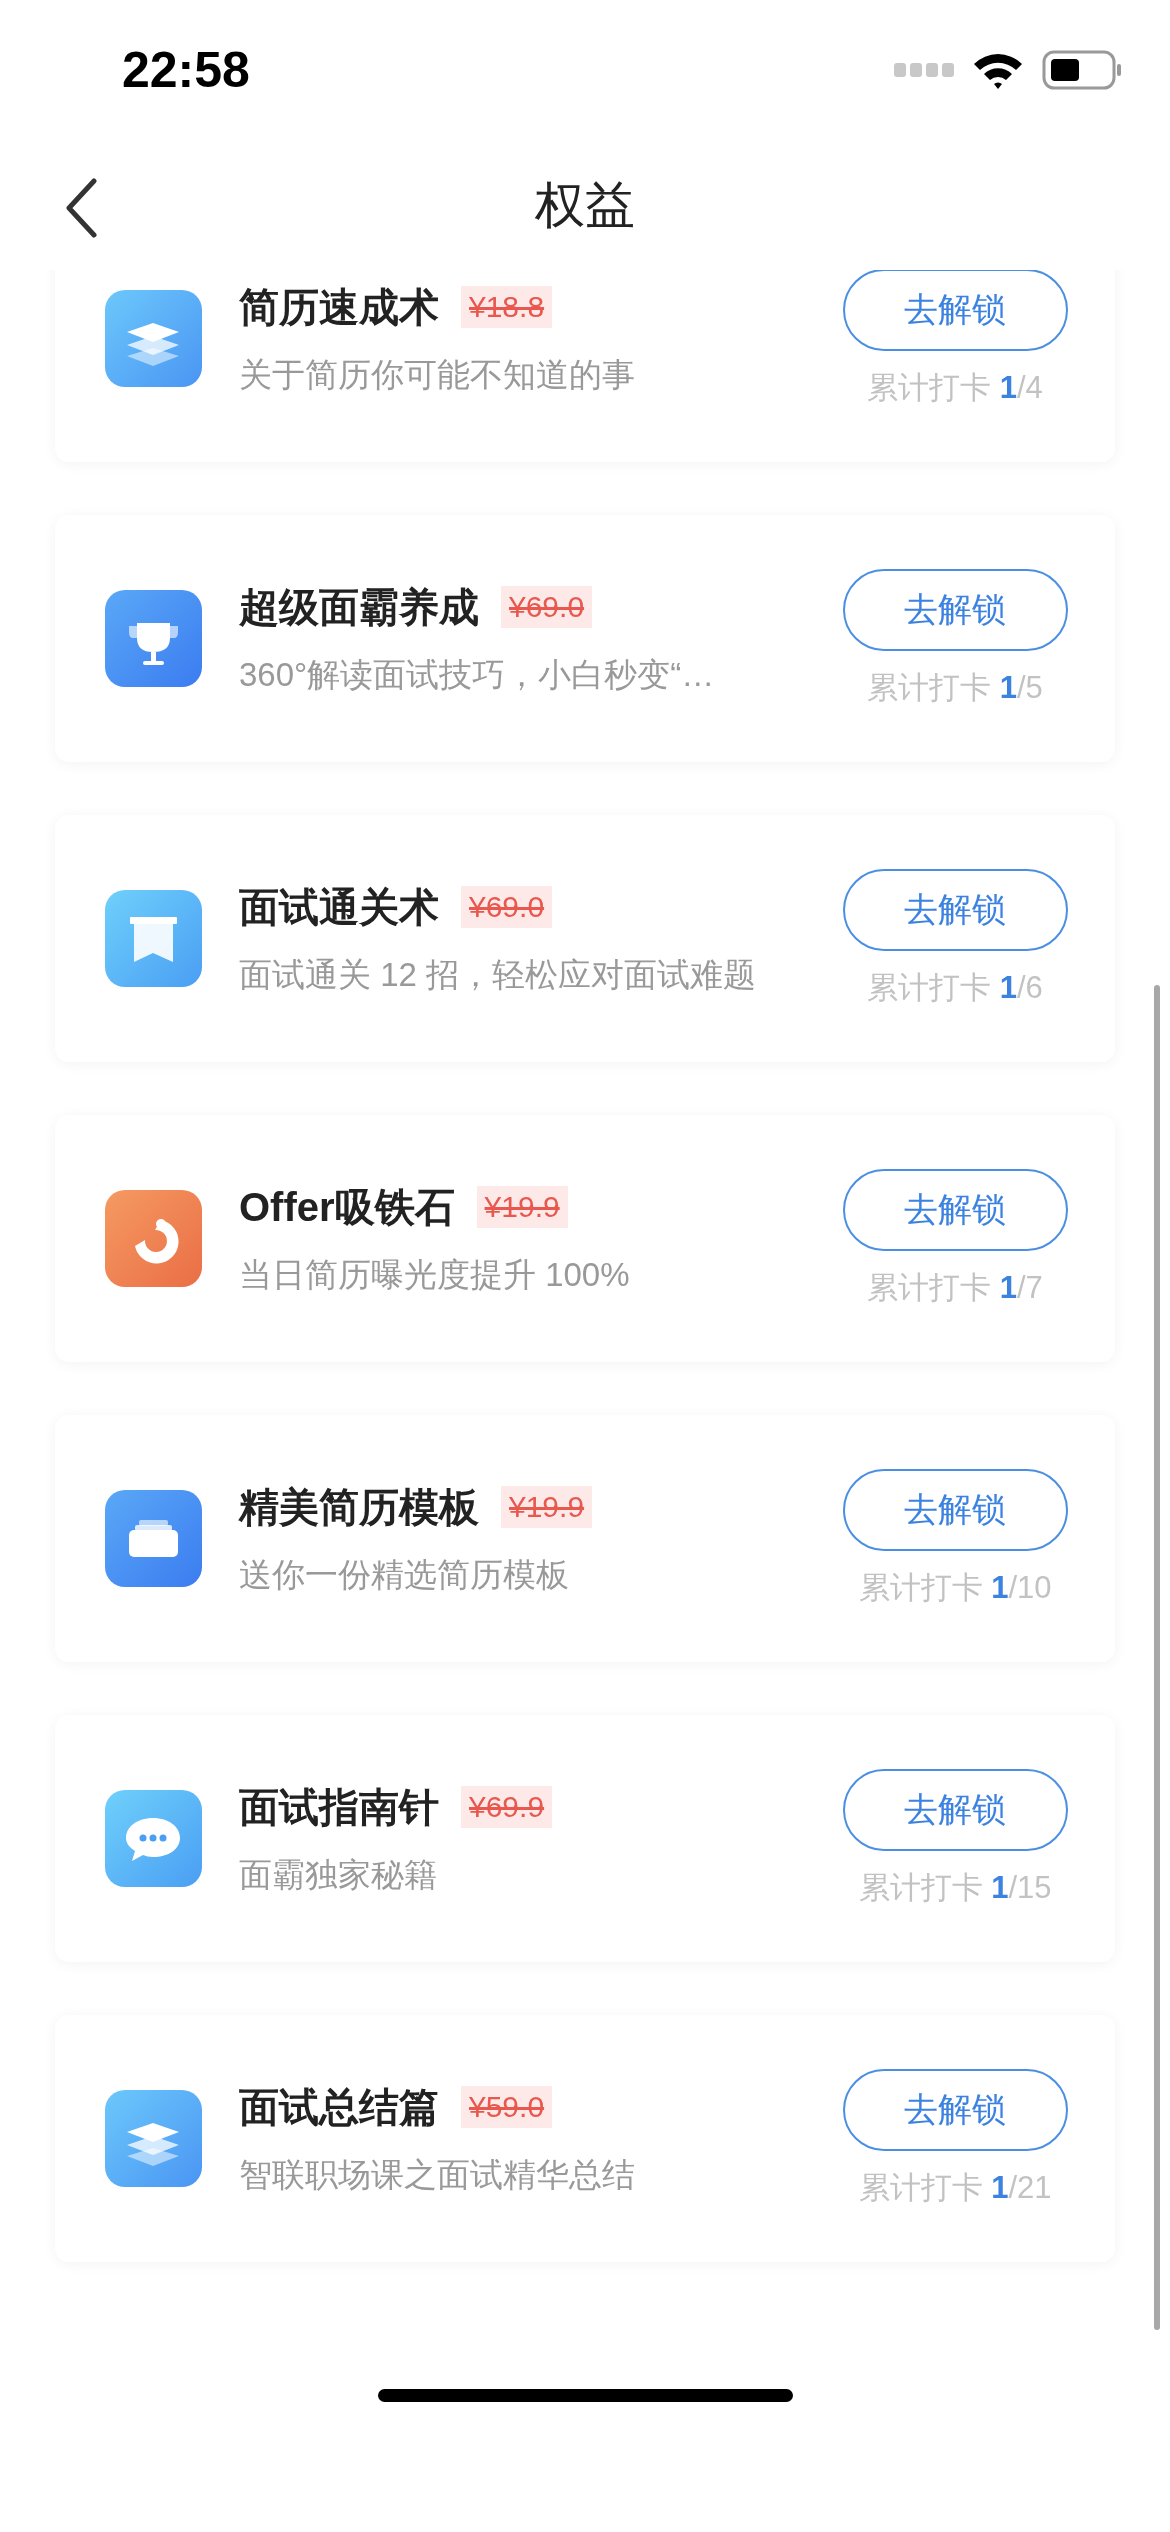  Describe the element at coordinates (339, 2107) in the screenshot. I see `benefit-title: 面试总结篇` at that location.